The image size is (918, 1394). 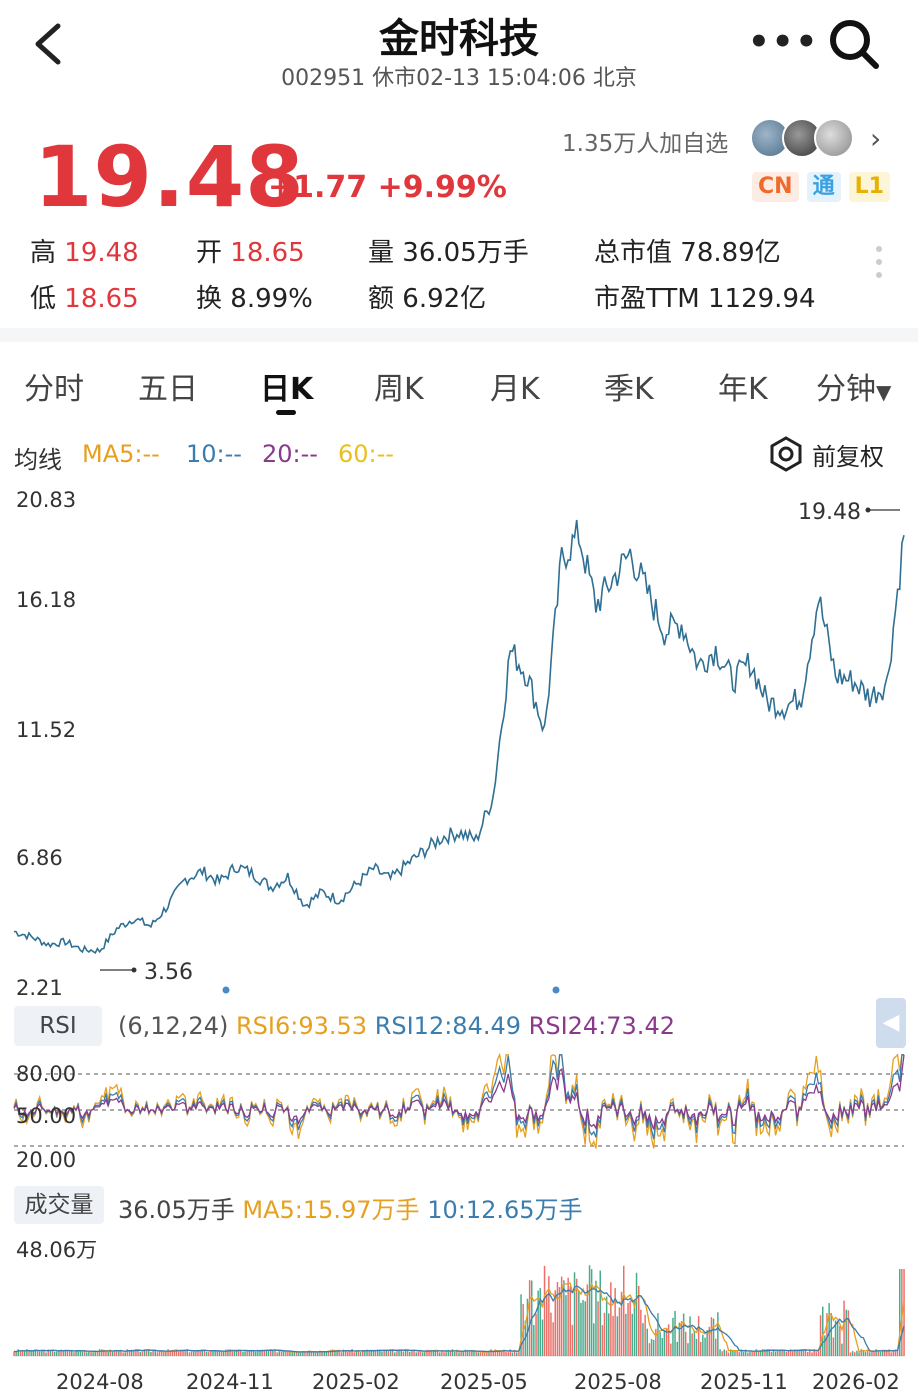 I want to click on x-tick: 2025-02, so click(x=356, y=1382).